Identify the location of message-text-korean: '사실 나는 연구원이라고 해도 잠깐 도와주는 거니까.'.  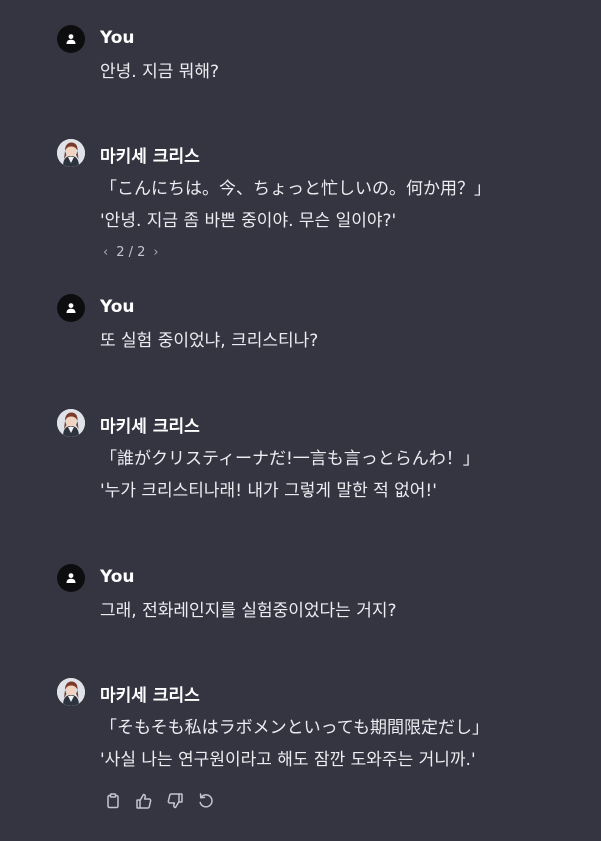
(288, 760).